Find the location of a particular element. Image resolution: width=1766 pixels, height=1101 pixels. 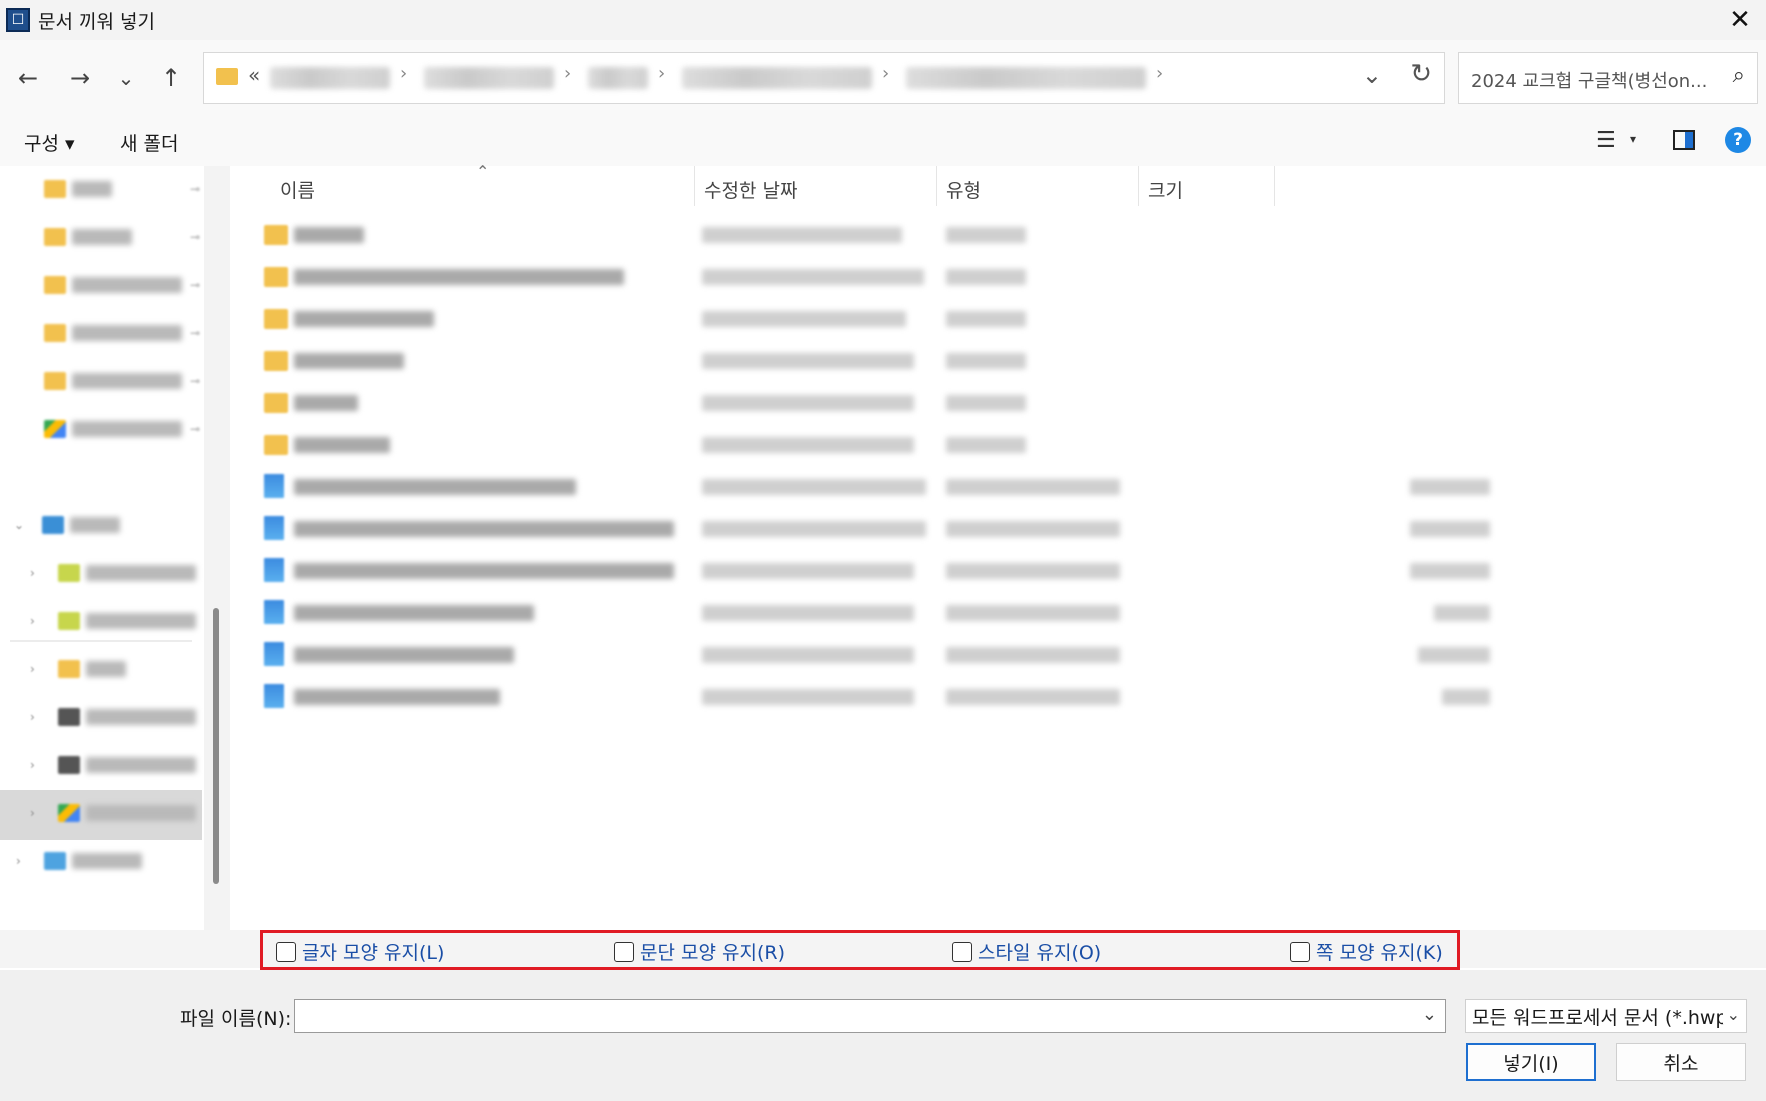

sidebar-item-network is located at coordinates (119, 861).